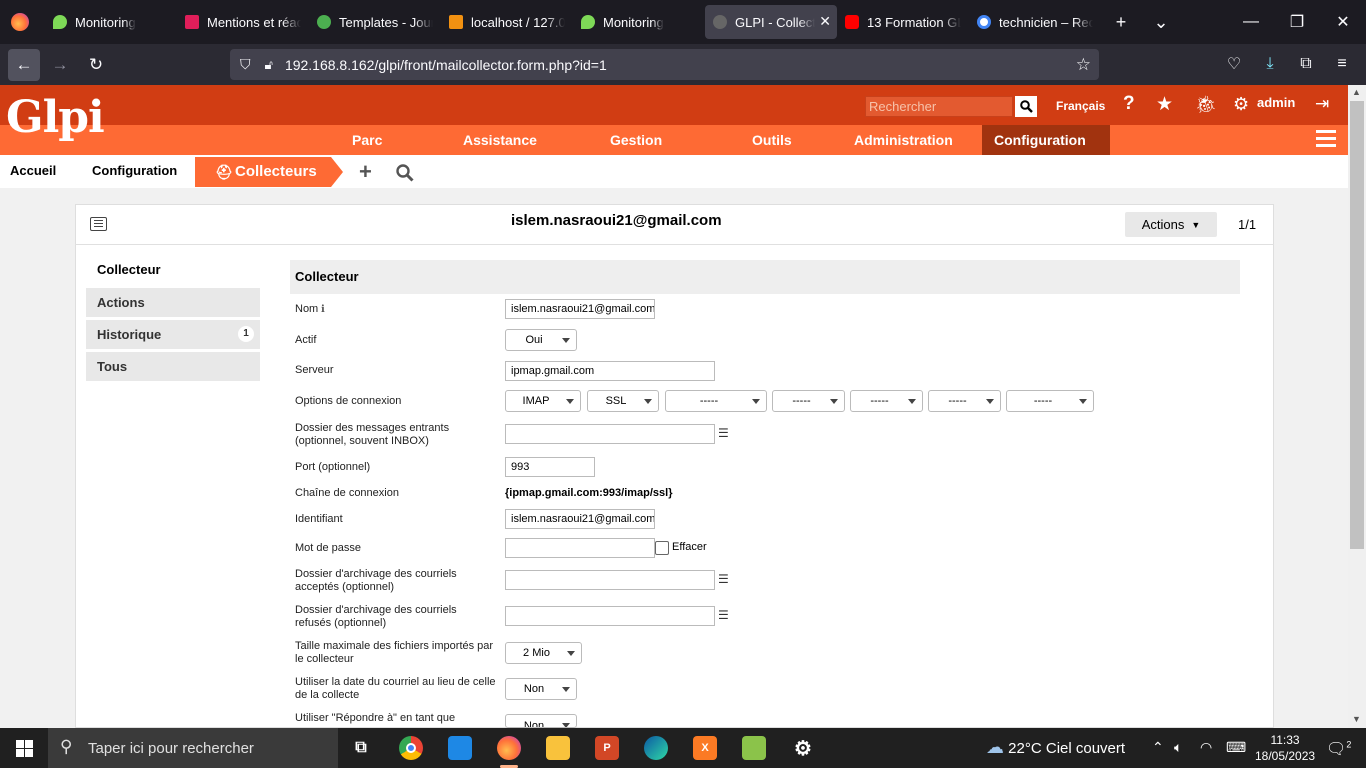 The height and width of the screenshot is (768, 1366). Describe the element at coordinates (541, 721) in the screenshot. I see `reply-to-select: Non` at that location.